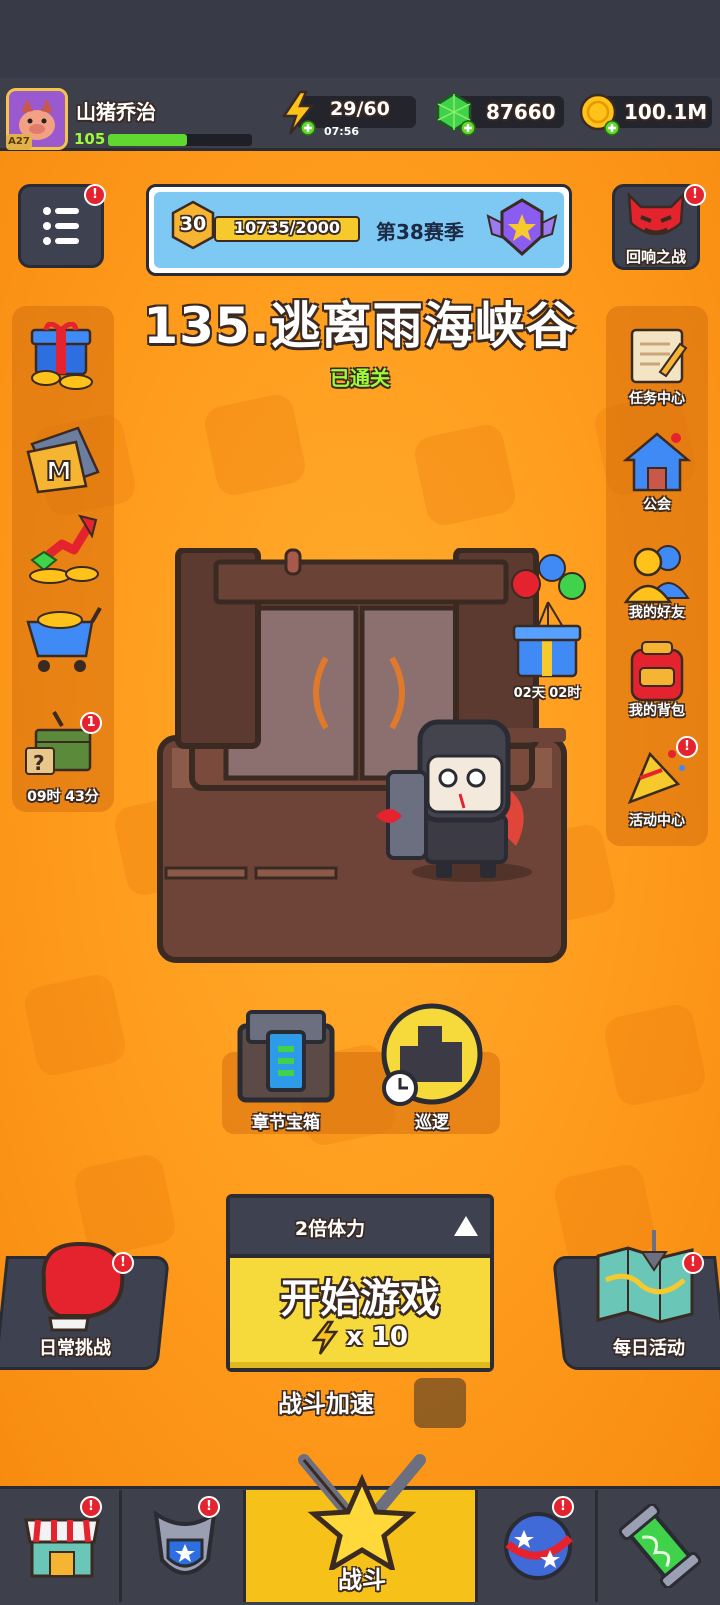 Image resolution: width=720 pixels, height=1605 pixels. I want to click on player-name: 山猪乔治, so click(116, 112).